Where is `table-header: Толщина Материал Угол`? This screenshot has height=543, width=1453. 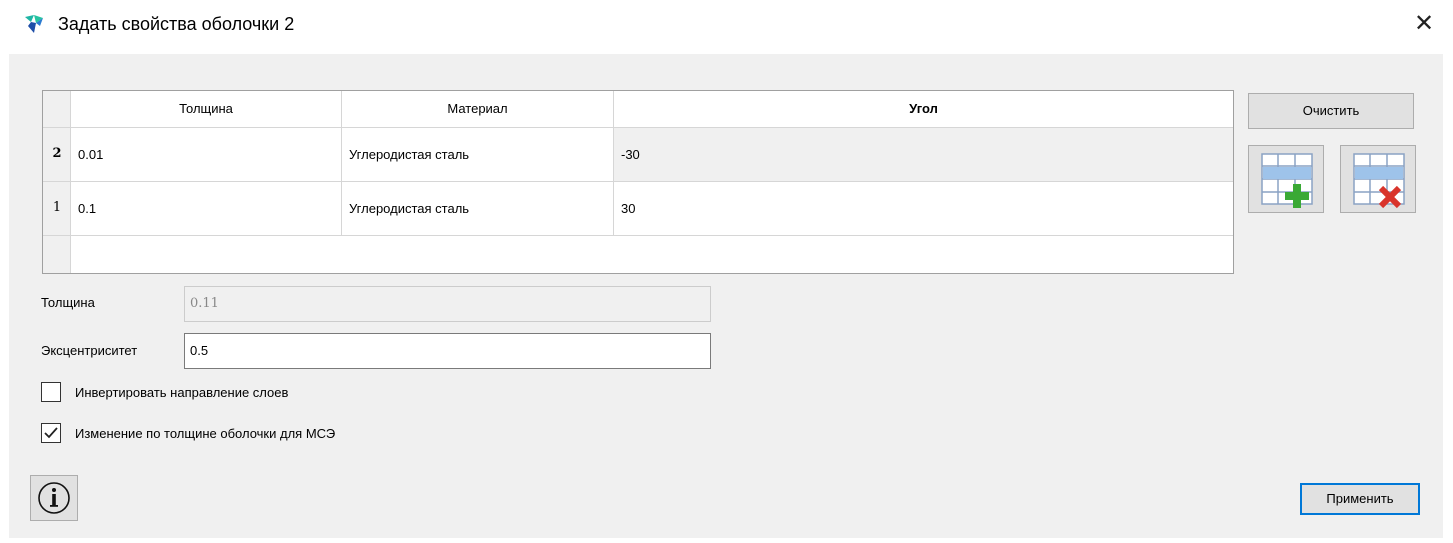
table-header: Толщина Материал Угол is located at coordinates (638, 109).